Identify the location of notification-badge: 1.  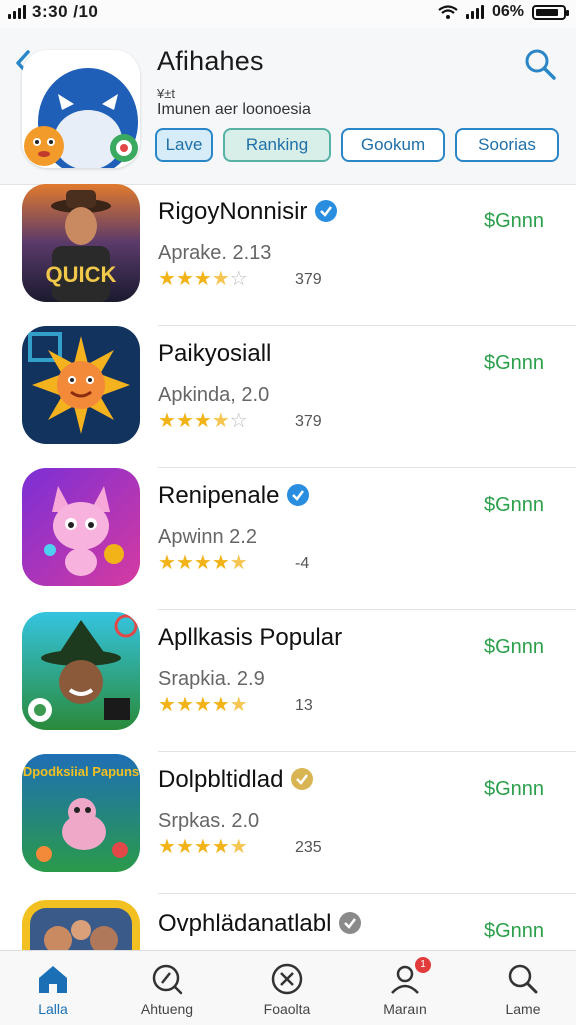
(423, 965).